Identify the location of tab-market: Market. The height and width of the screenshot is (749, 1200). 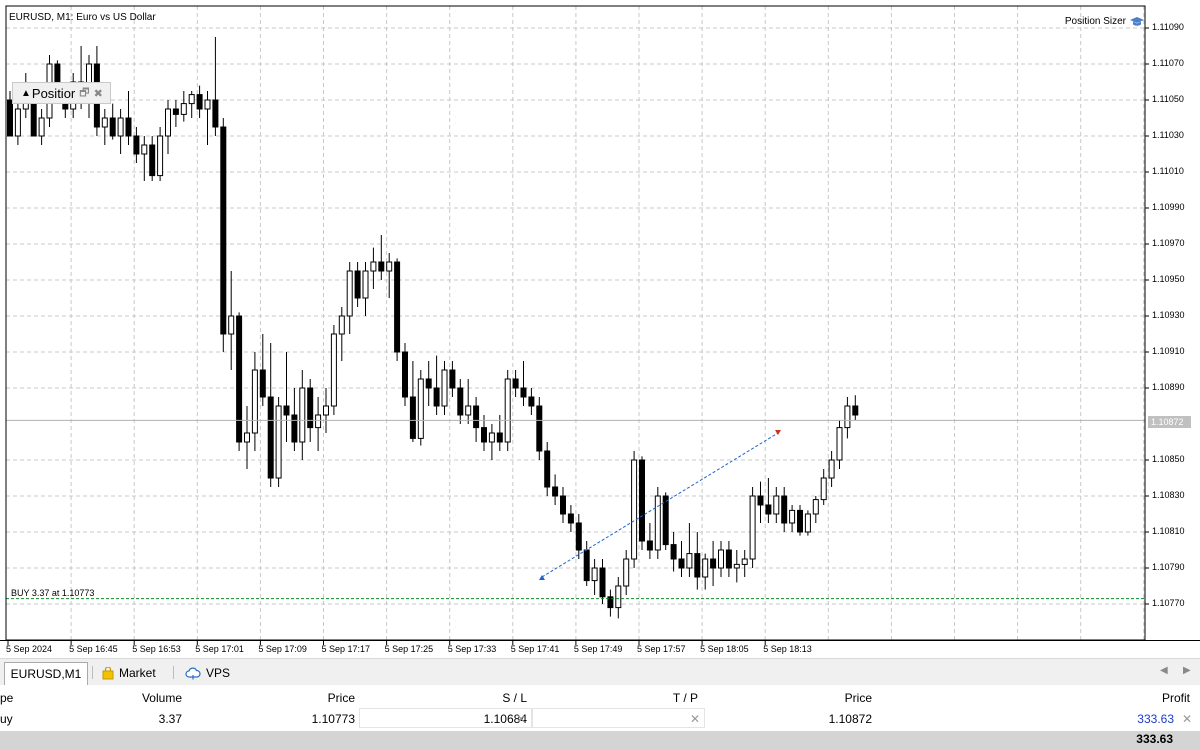
(129, 673).